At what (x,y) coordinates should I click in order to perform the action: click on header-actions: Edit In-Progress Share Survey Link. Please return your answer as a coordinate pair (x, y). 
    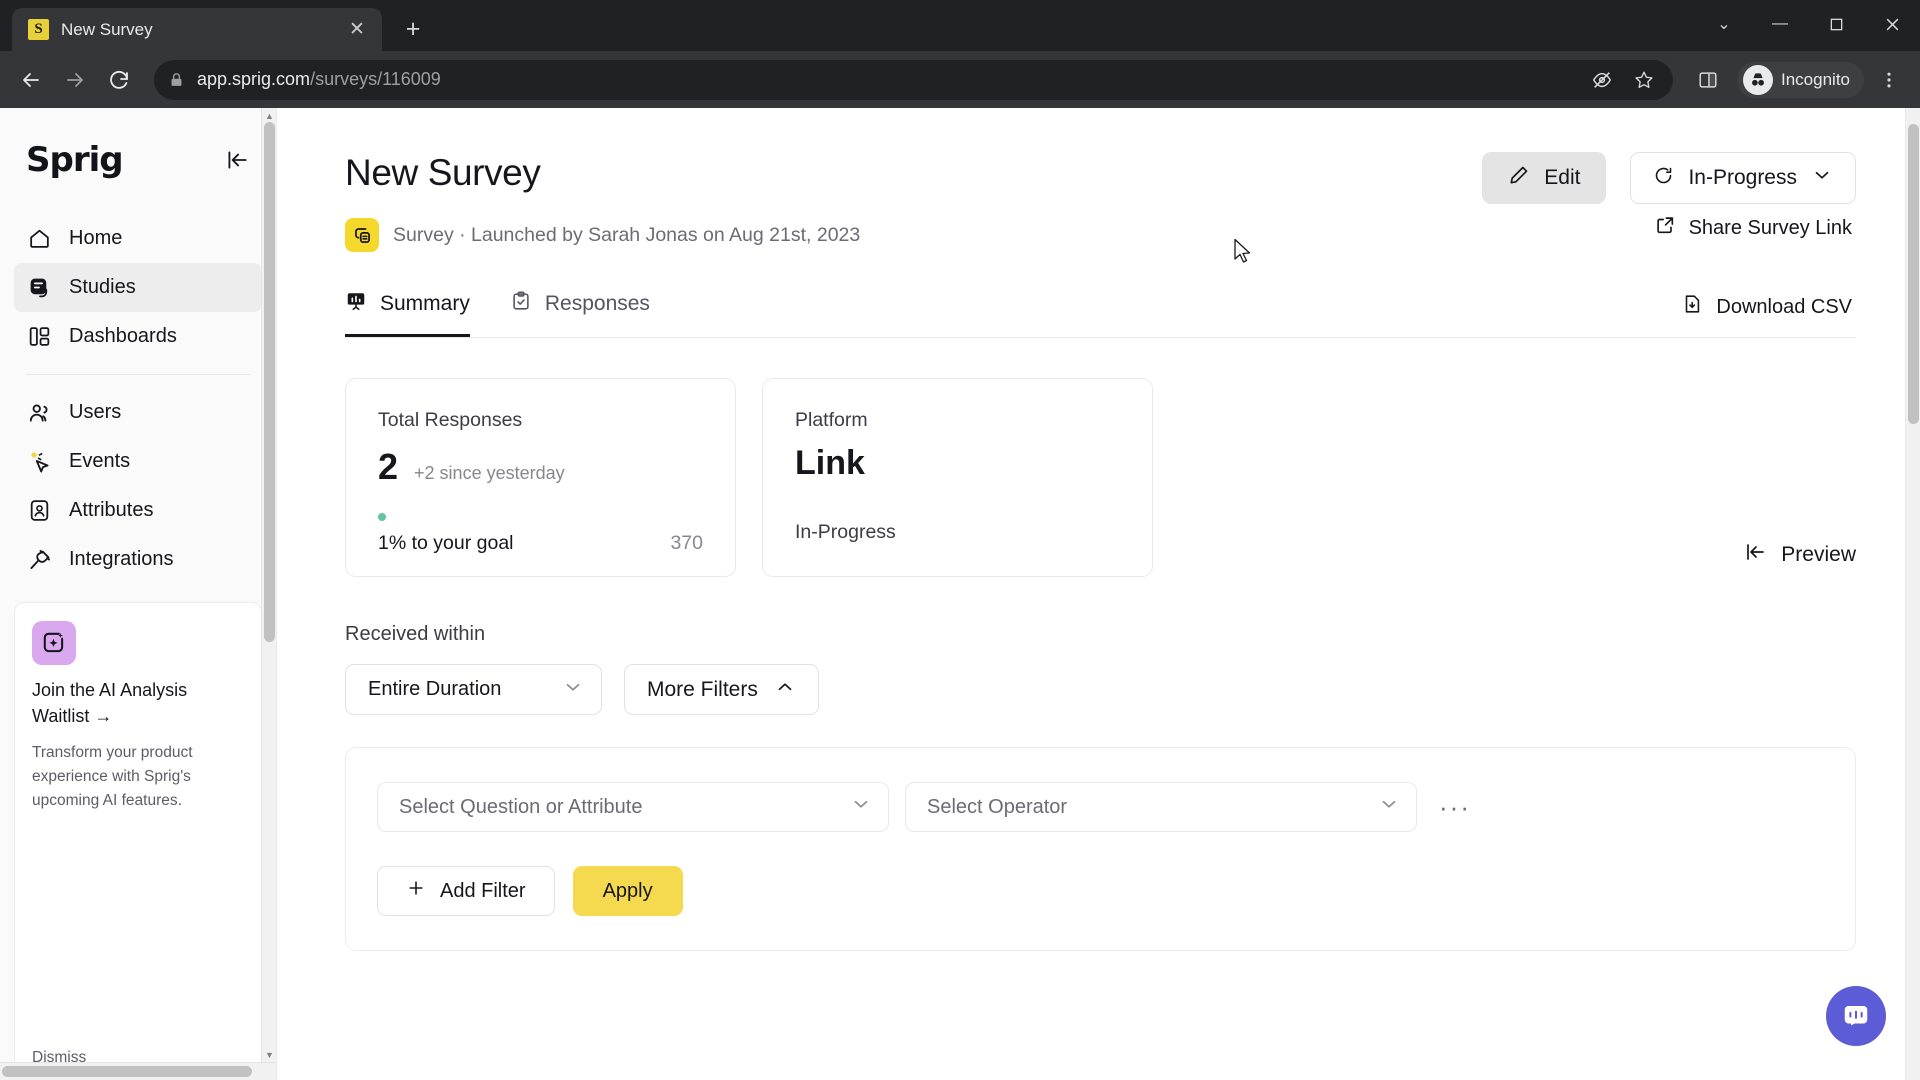
    Looking at the image, I should click on (1669, 197).